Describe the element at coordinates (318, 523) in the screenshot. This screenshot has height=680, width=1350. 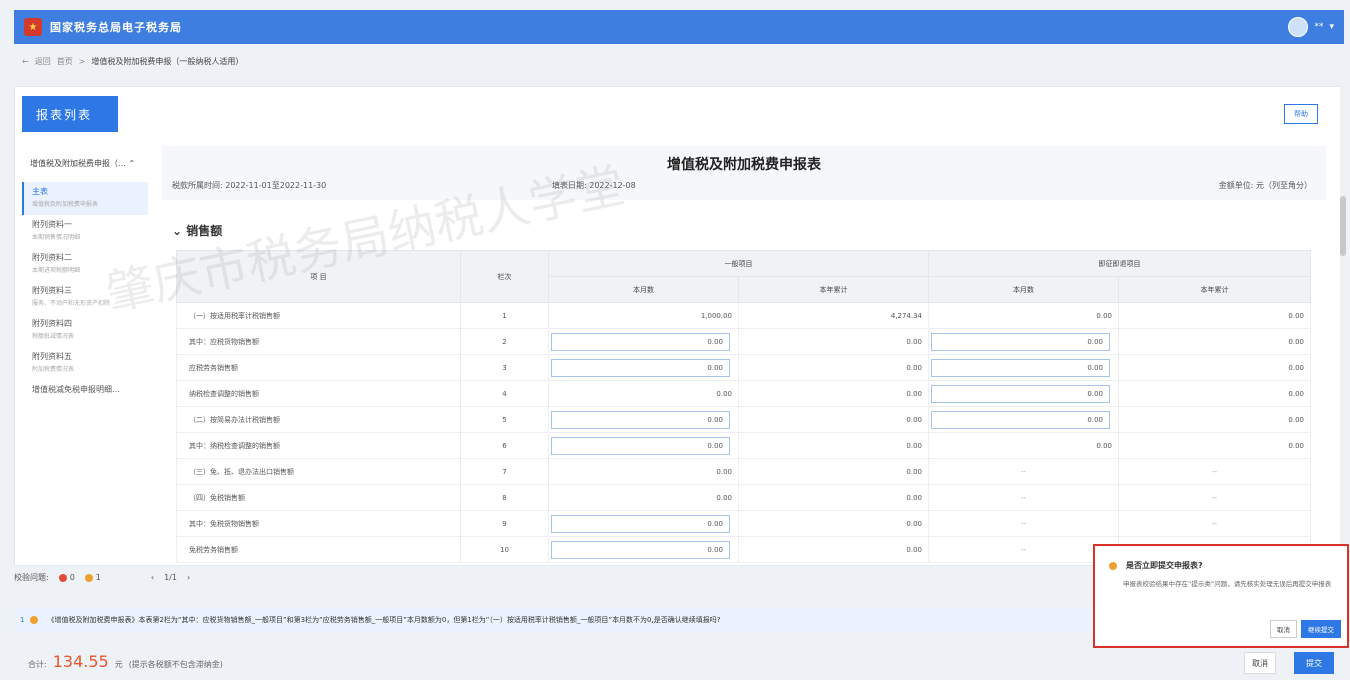
I see `item-cell: 其中：免税货物销售额` at that location.